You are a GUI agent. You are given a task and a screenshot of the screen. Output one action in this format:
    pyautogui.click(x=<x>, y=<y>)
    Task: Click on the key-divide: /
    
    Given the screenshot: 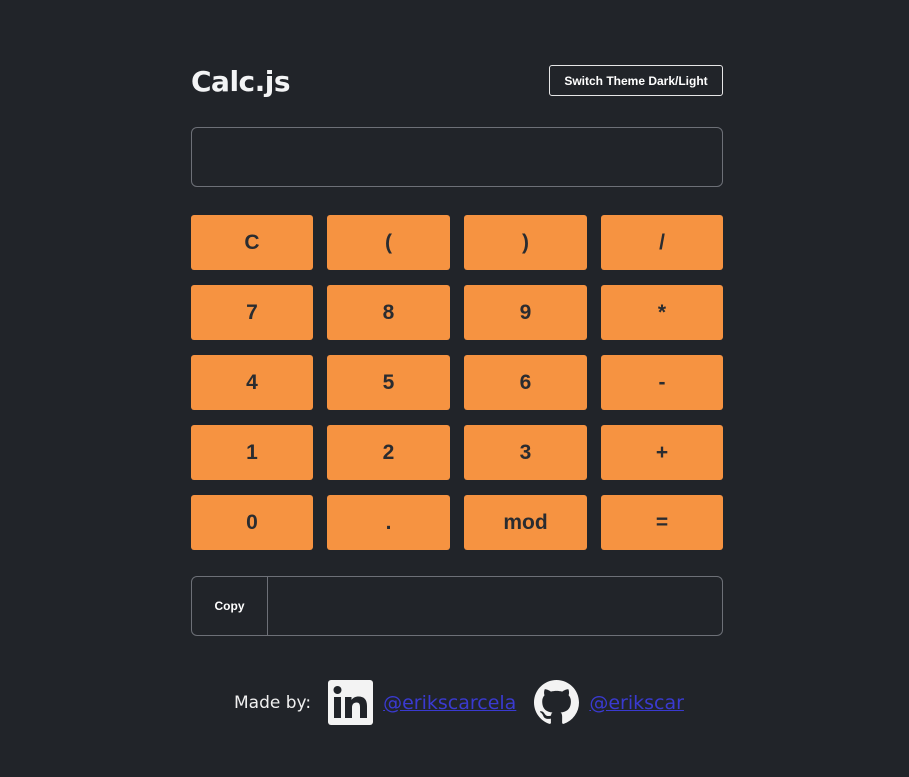 What is the action you would take?
    pyautogui.click(x=662, y=242)
    